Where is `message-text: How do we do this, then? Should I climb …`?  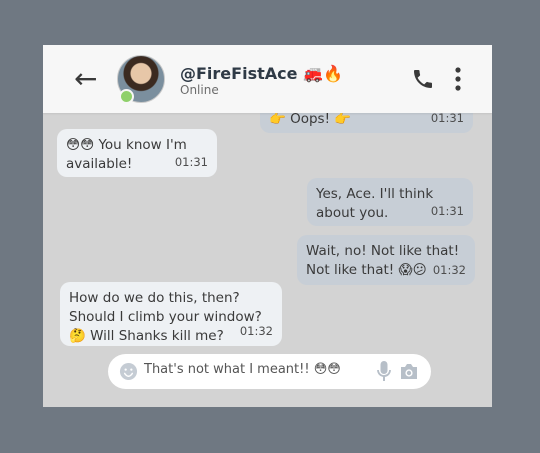 message-text: How do we do this, then? Should I climb … is located at coordinates (165, 317).